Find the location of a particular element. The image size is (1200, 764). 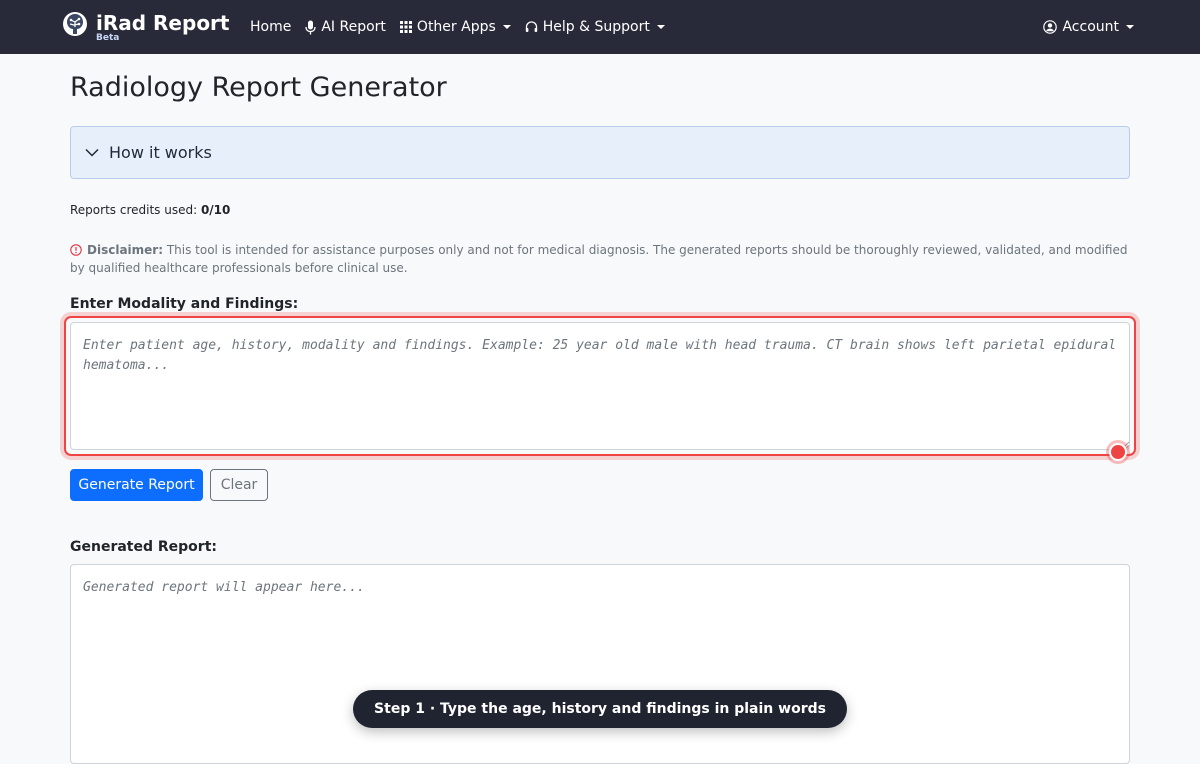

nav-home: Home is located at coordinates (270, 27).